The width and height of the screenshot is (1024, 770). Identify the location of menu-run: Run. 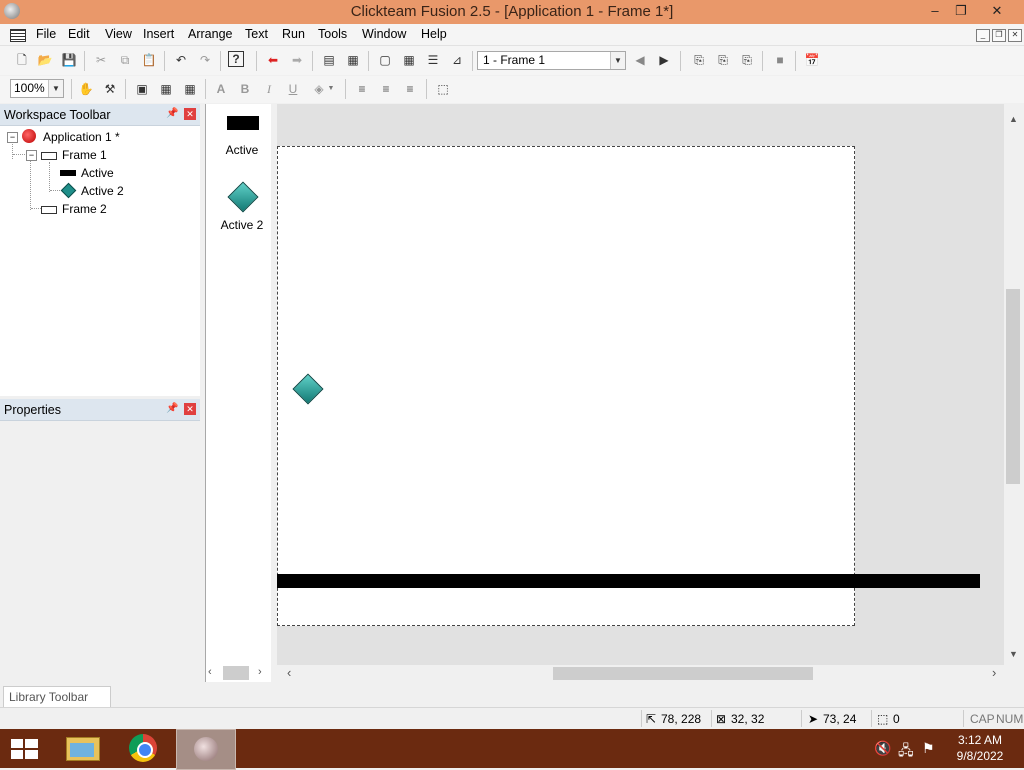
(293, 34).